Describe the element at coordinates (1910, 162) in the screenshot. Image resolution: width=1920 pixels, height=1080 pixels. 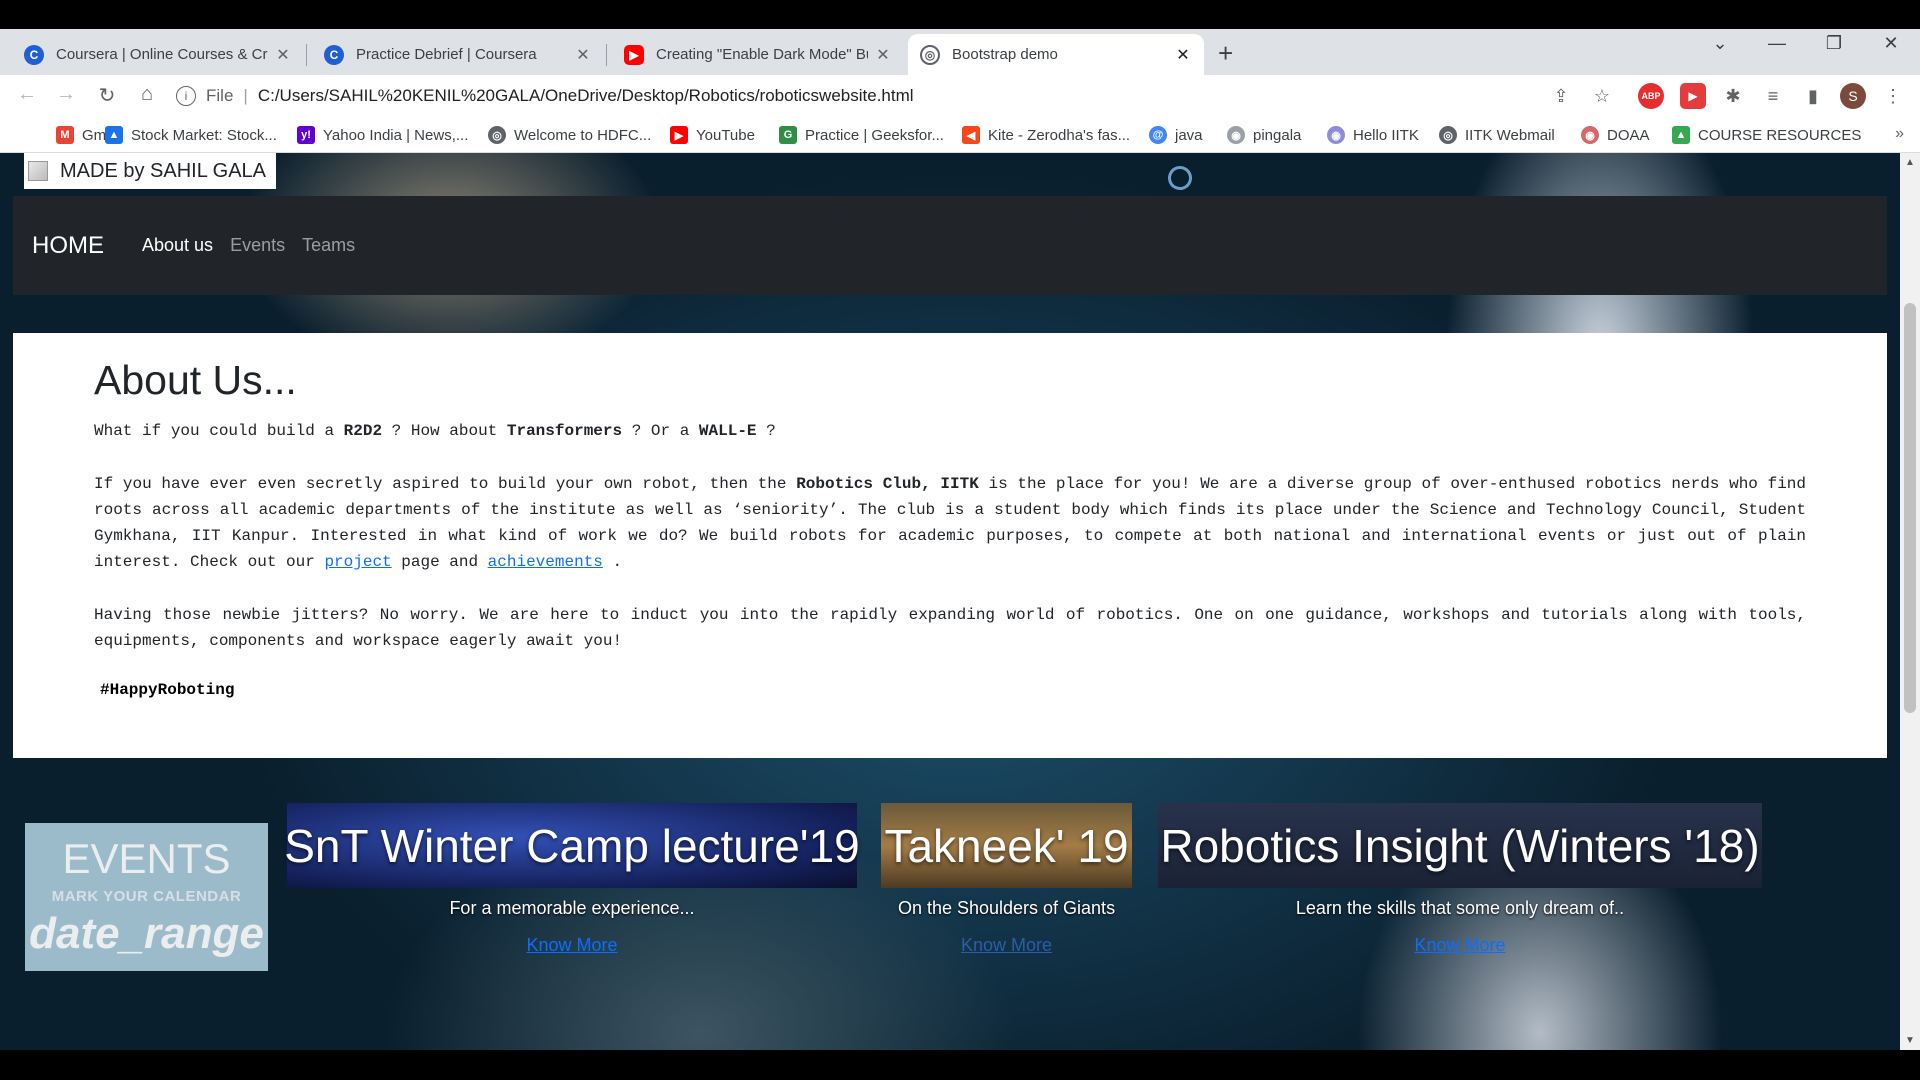
I see `scroll-up-icon: ▲` at that location.